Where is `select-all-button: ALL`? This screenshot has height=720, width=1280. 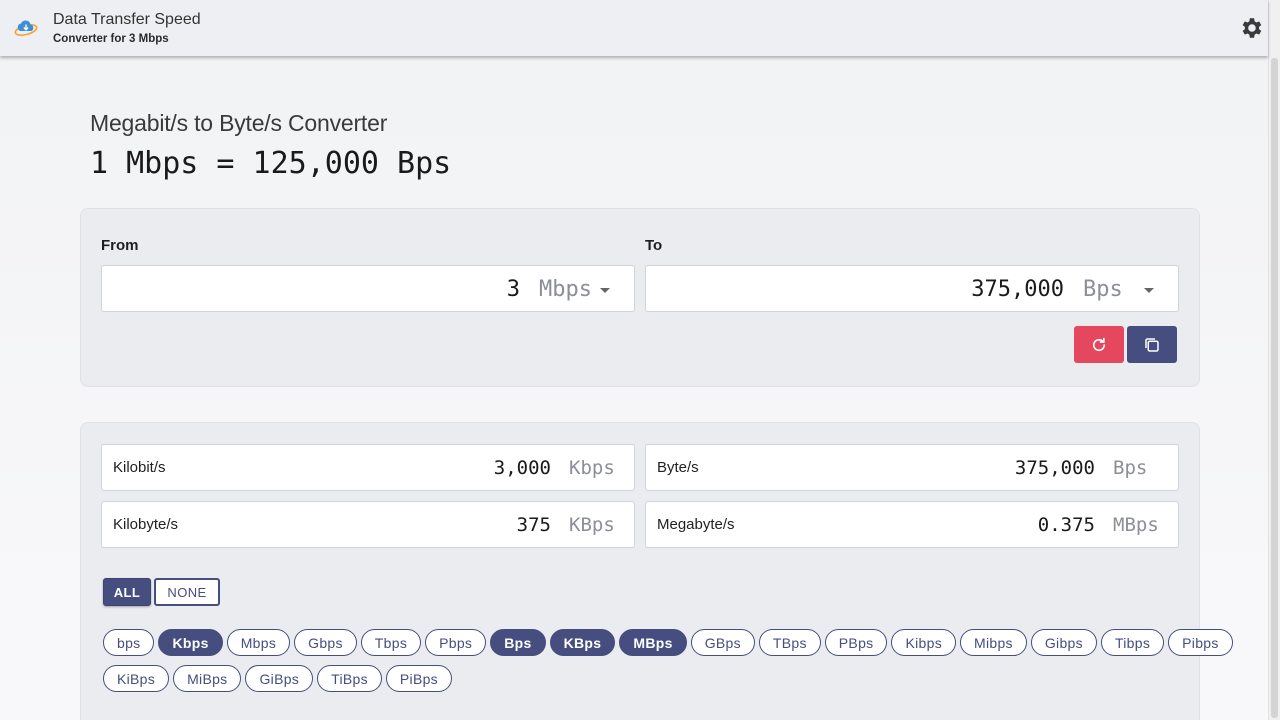
select-all-button: ALL is located at coordinates (127, 592).